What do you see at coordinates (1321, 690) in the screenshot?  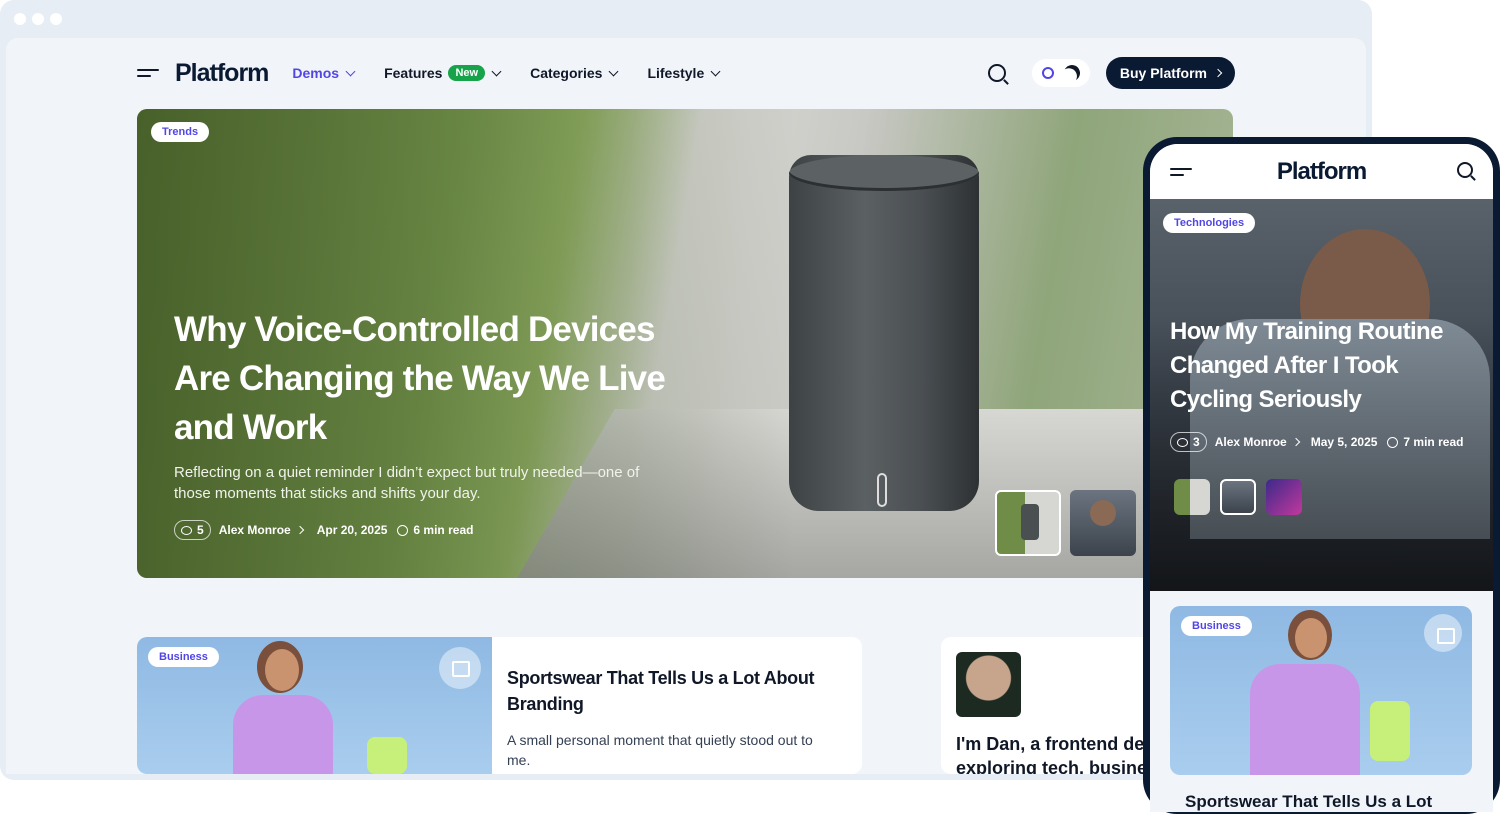 I see `mobile-post-card: Business` at bounding box center [1321, 690].